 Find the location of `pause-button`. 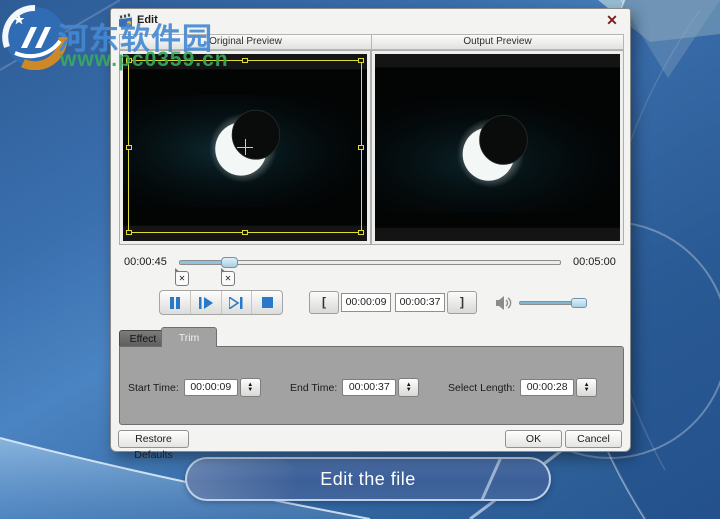

pause-button is located at coordinates (175, 302).